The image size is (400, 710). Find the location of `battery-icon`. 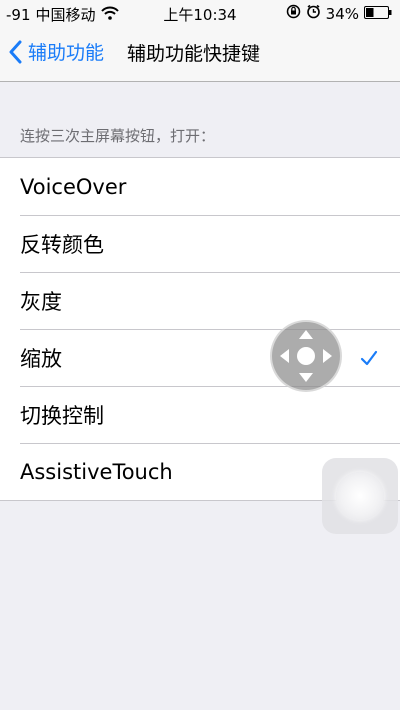

battery-icon is located at coordinates (378, 14).